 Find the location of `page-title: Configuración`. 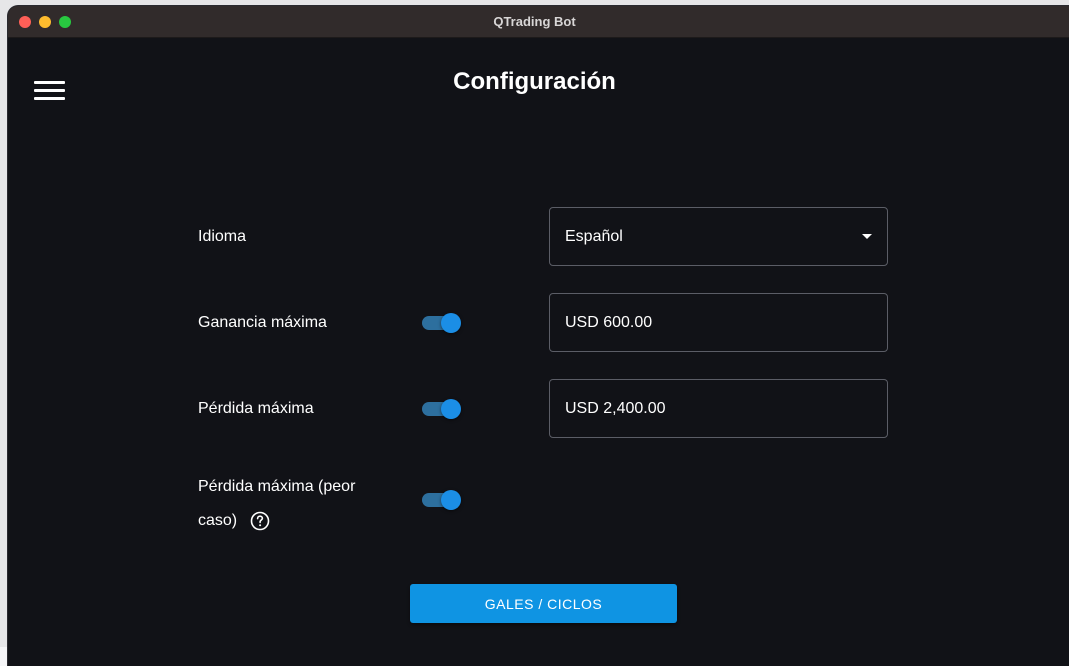

page-title: Configuración is located at coordinates (534, 81).